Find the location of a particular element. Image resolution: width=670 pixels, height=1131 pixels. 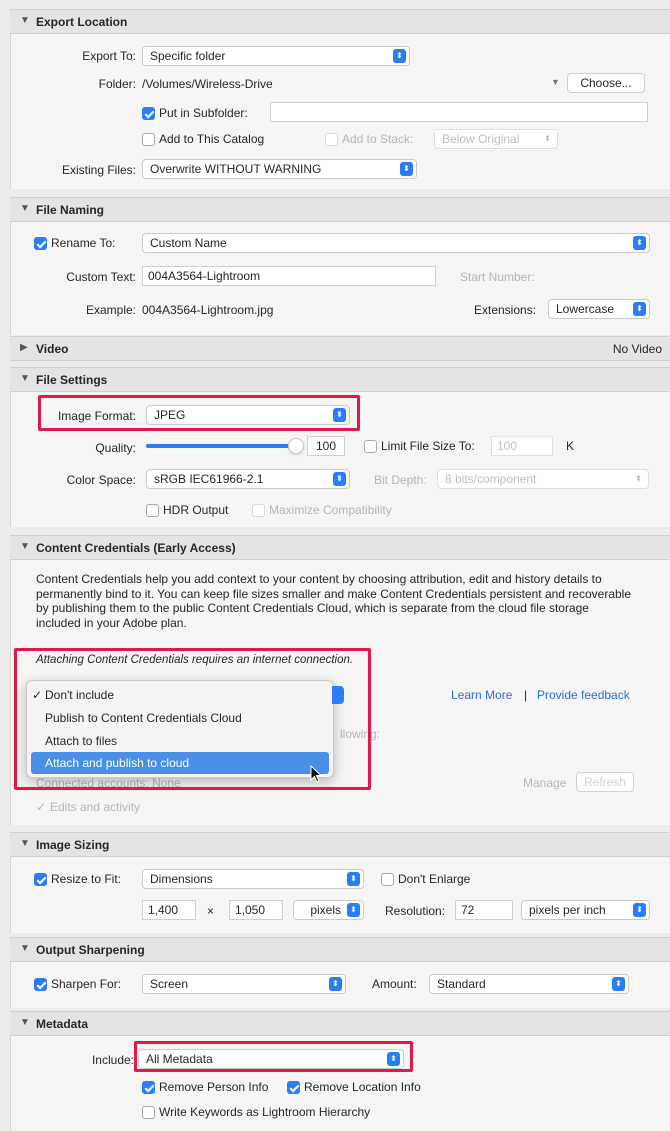

limit-file-size-label: Limit File Size To: is located at coordinates (428, 446).